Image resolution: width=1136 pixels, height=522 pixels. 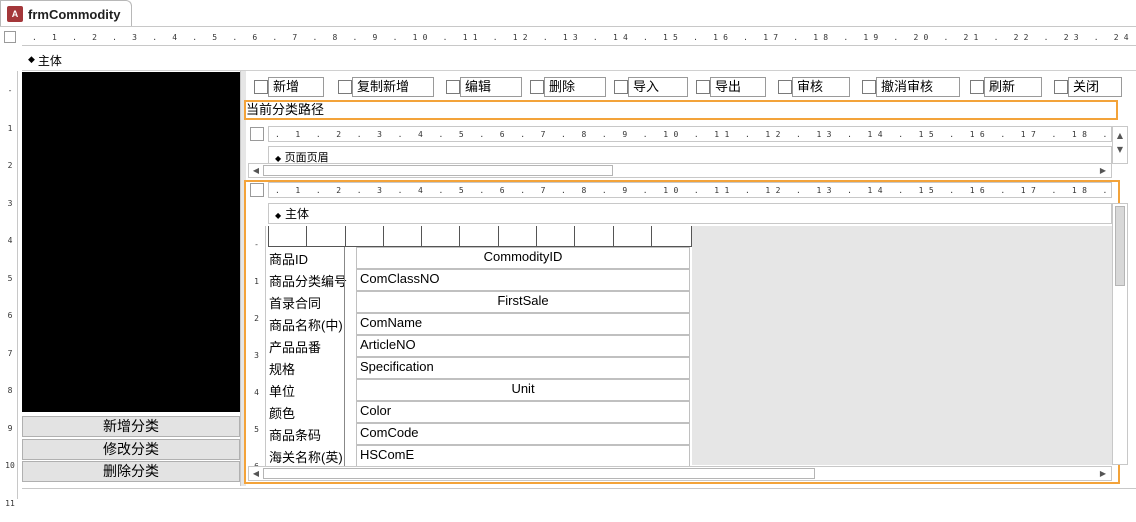 I want to click on main-section-selector, so click(x=10, y=61).